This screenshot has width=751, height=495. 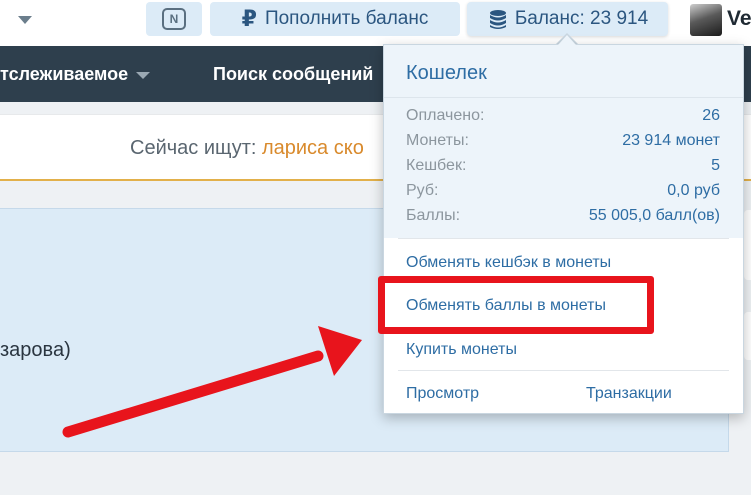 What do you see at coordinates (739, 19) in the screenshot?
I see `user-name: Ve` at bounding box center [739, 19].